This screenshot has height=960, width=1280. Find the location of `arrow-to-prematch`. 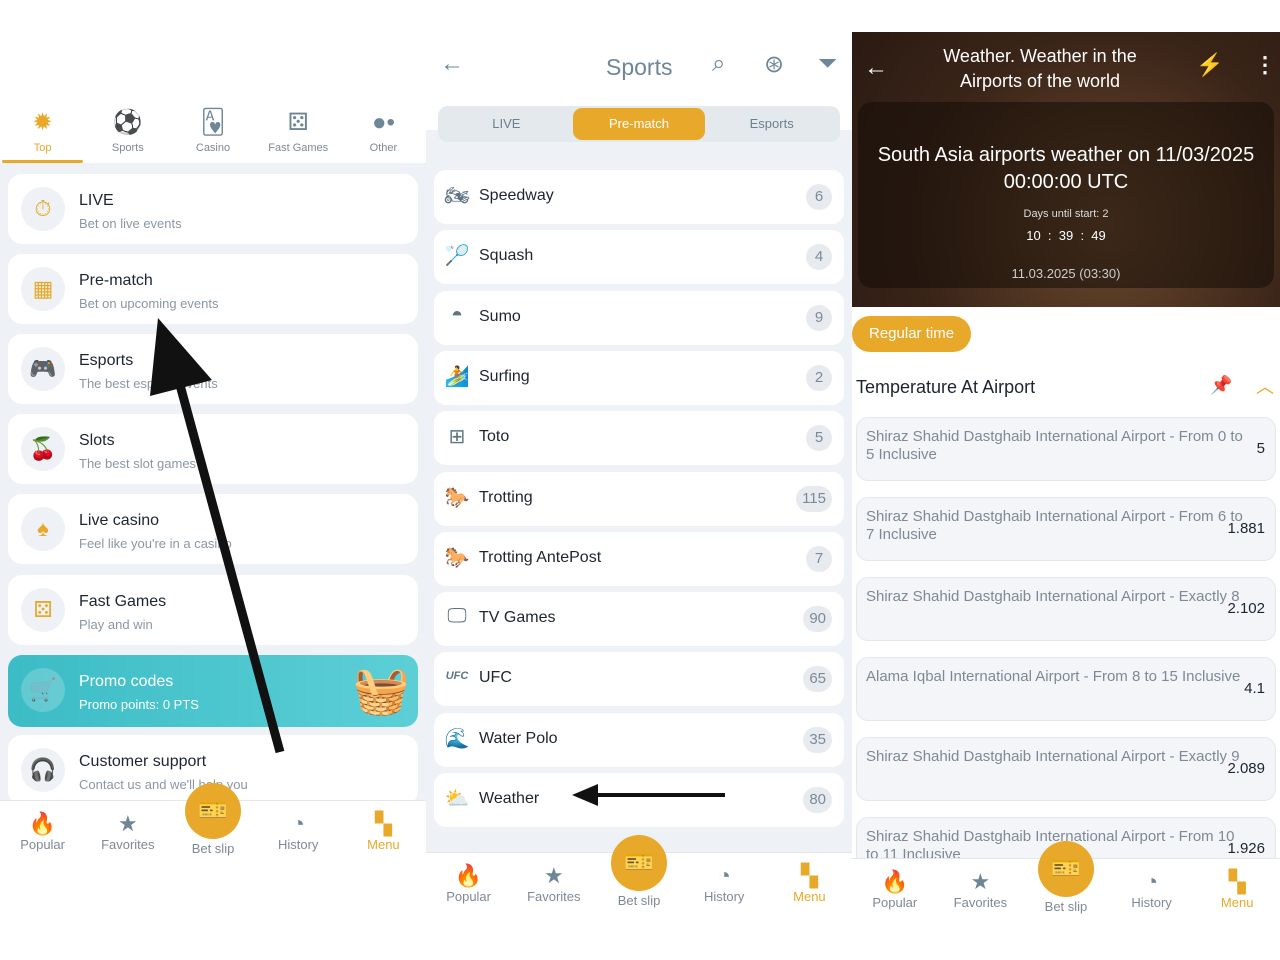

arrow-to-prematch is located at coordinates (217, 536).